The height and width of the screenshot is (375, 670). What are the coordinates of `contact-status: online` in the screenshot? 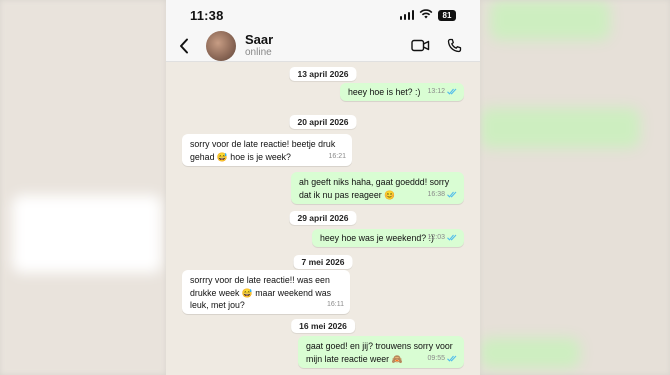 It's located at (258, 52).